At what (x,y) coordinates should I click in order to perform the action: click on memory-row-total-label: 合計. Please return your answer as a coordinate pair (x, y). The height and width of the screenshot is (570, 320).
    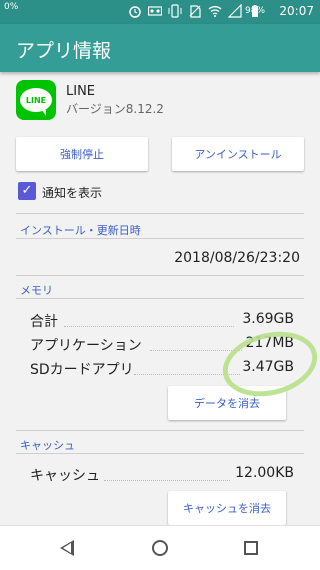
    Looking at the image, I should click on (44, 322).